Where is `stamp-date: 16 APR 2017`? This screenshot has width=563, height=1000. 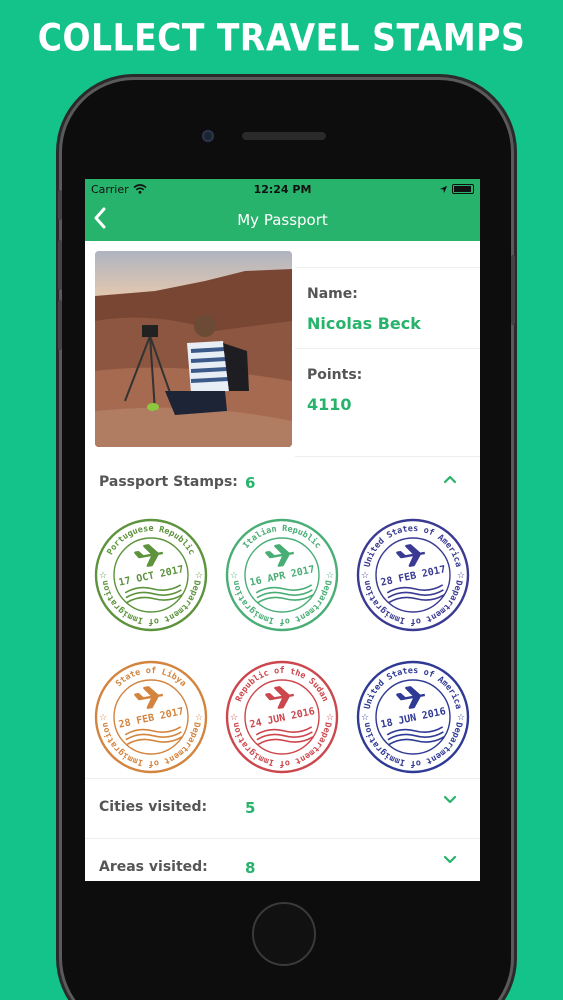
stamp-date: 16 APR 2017 is located at coordinates (282, 576).